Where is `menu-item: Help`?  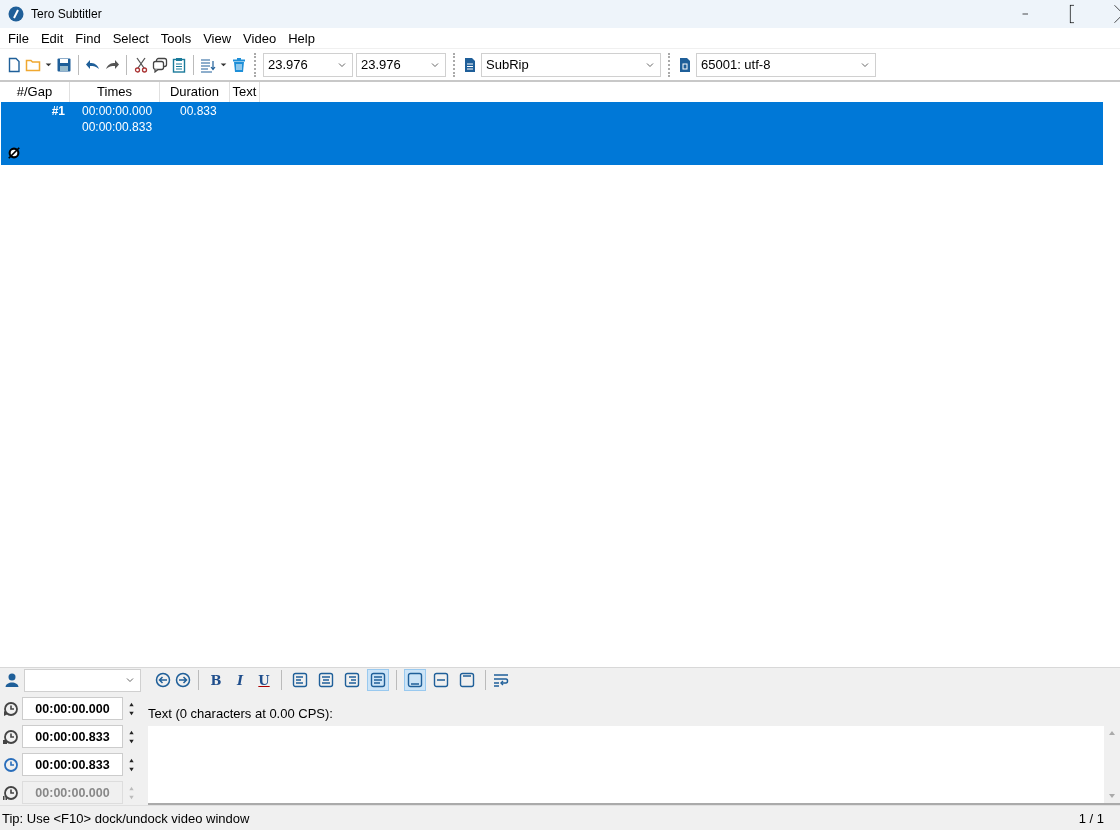 menu-item: Help is located at coordinates (301, 38).